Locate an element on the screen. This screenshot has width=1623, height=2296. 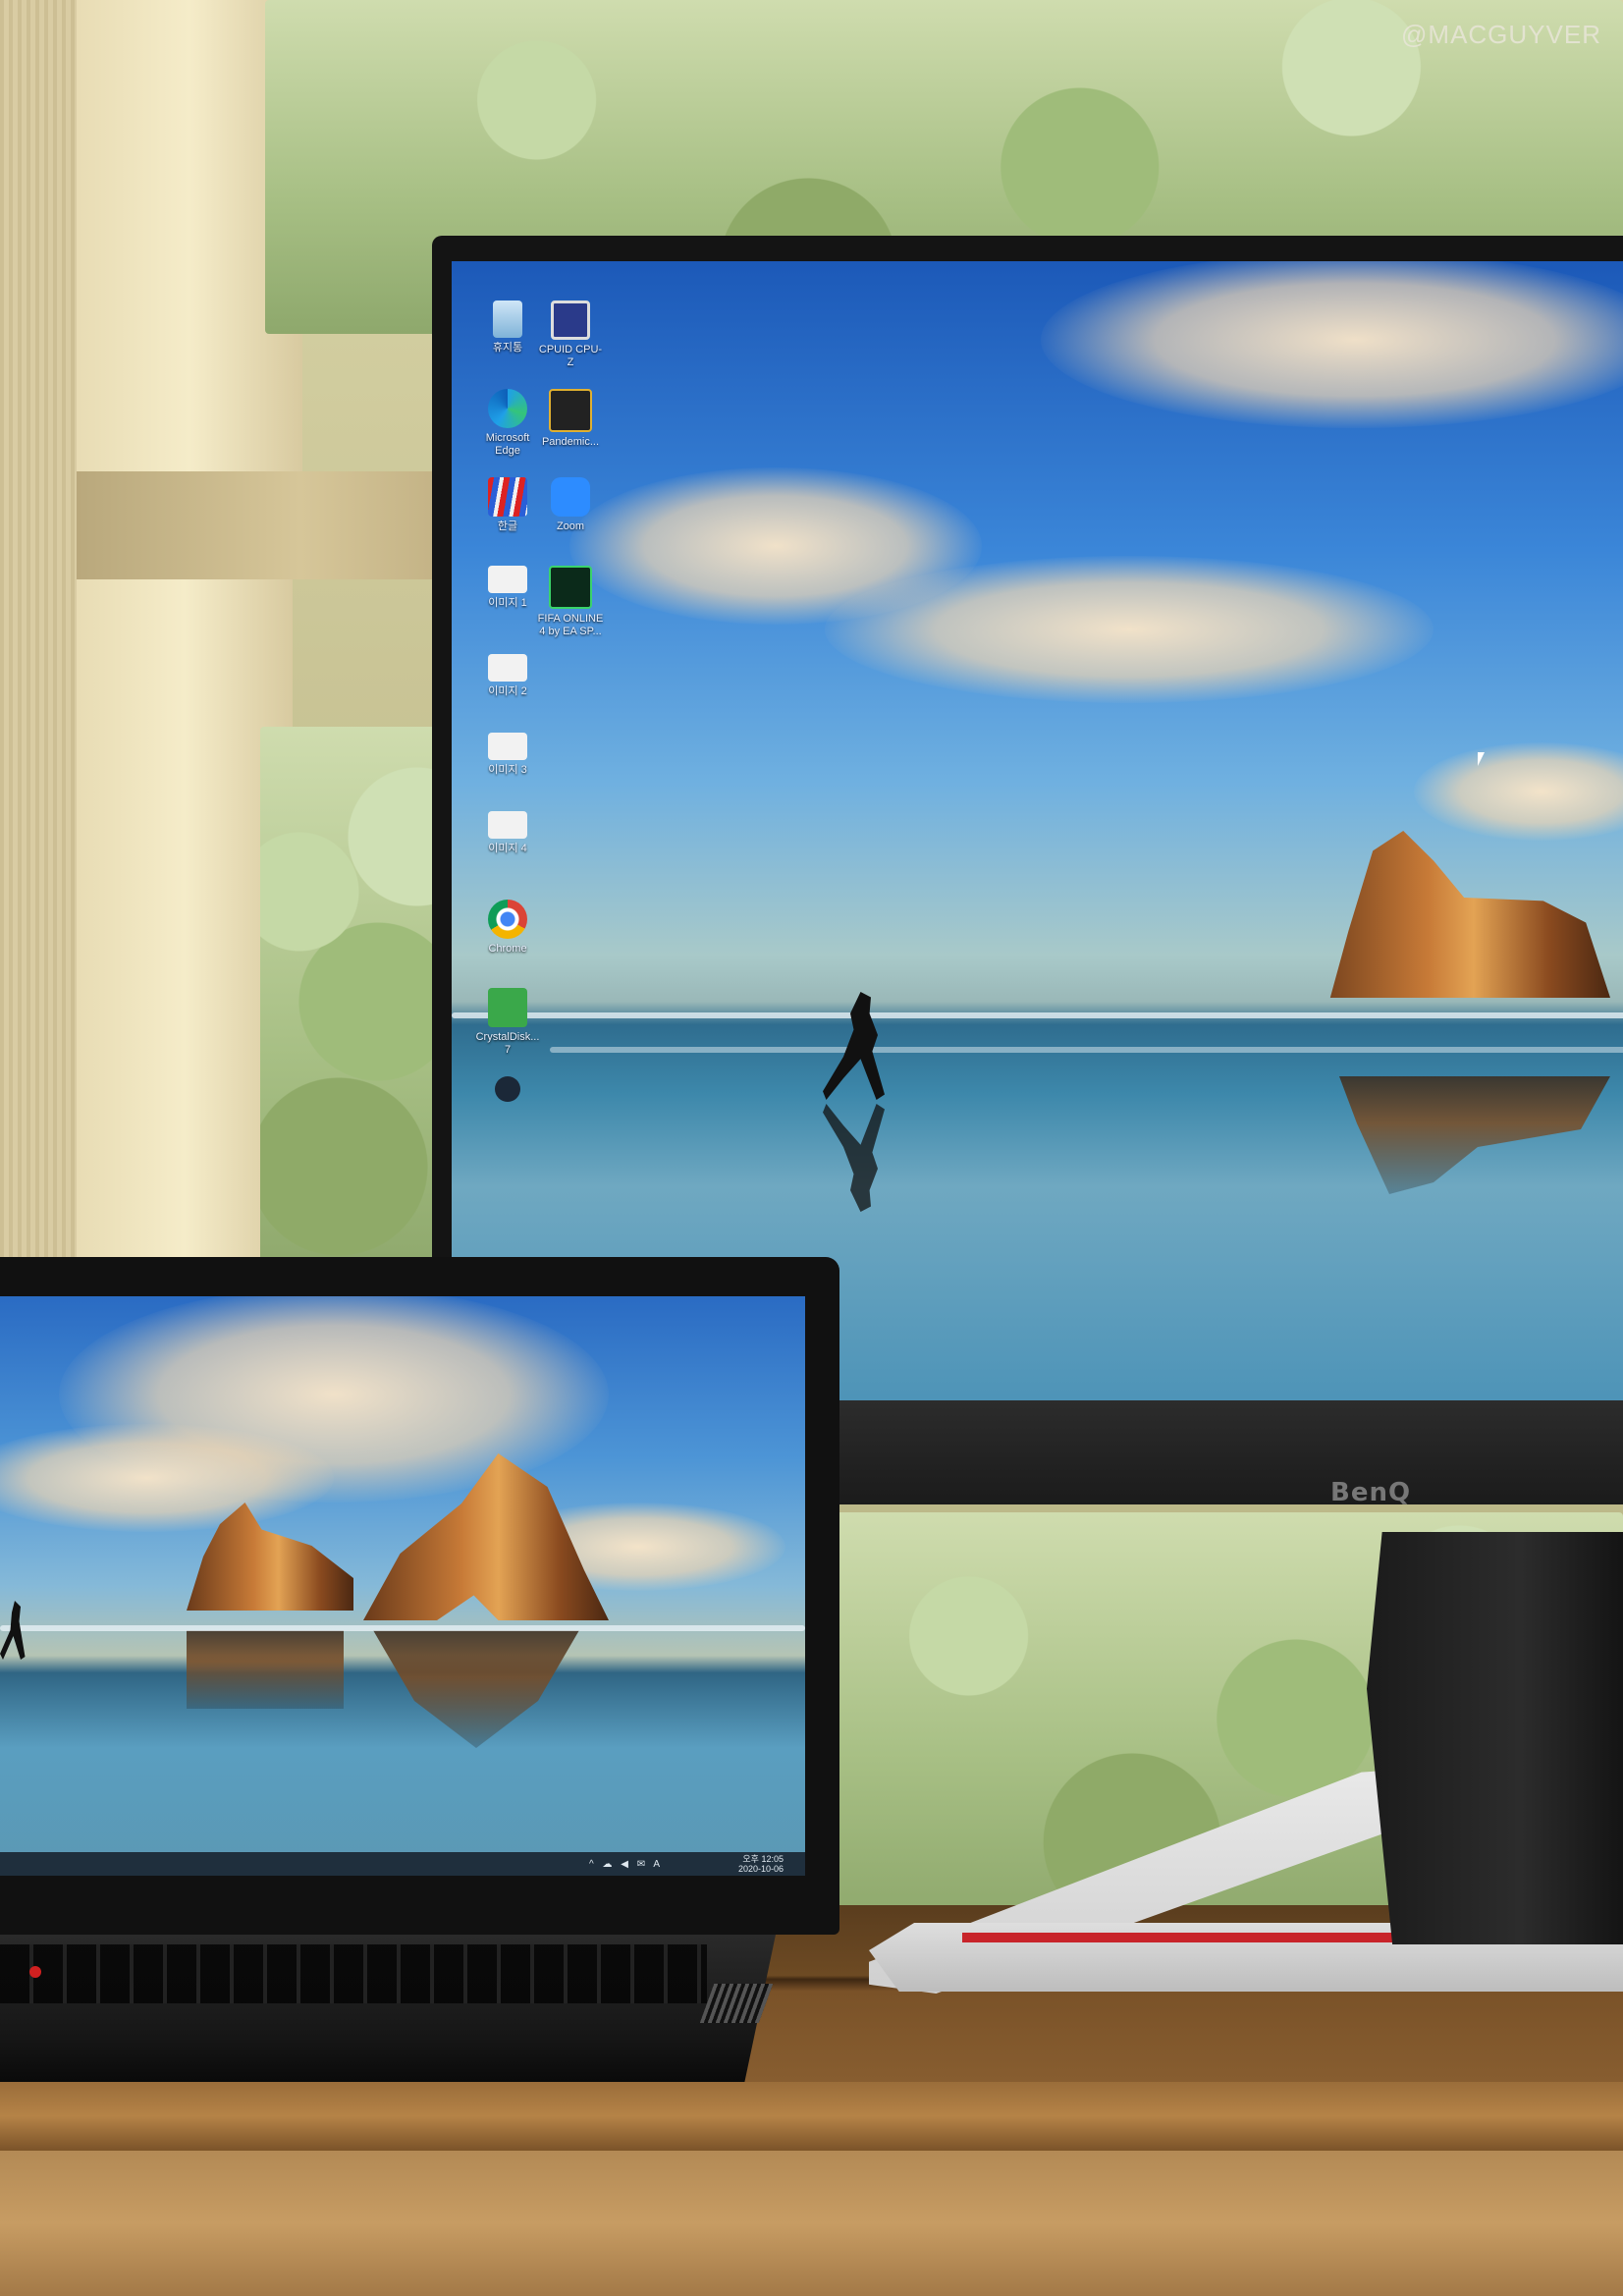
laptop-ports is located at coordinates (736, 2003).